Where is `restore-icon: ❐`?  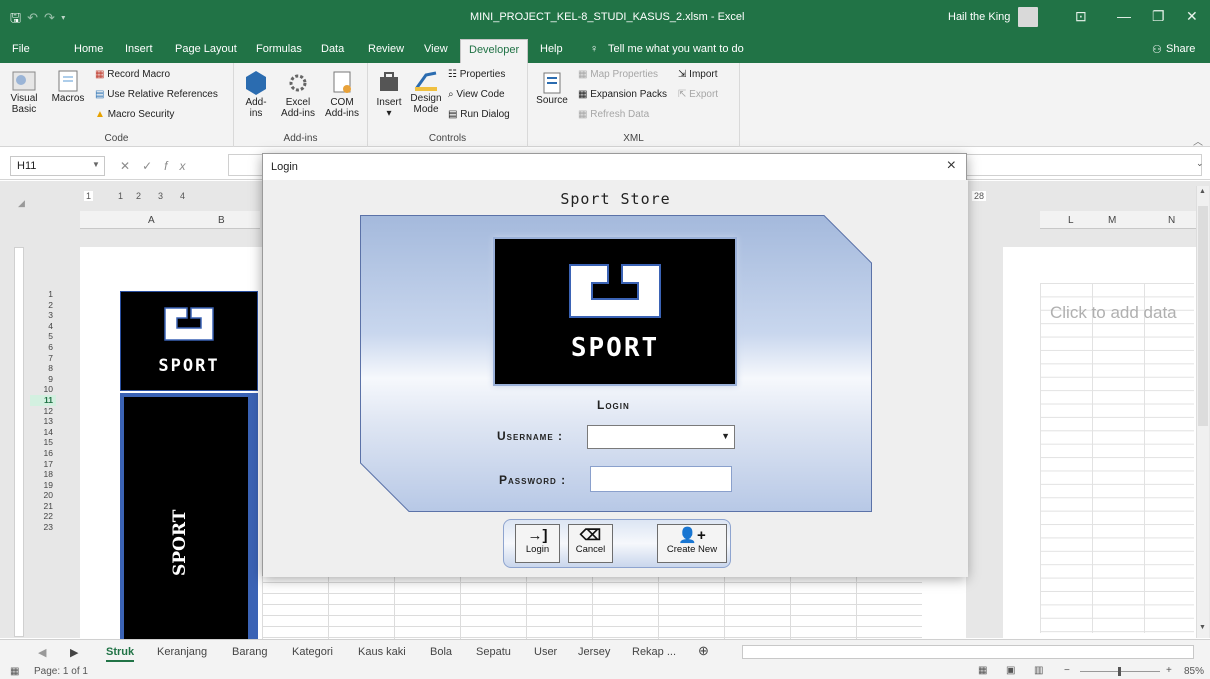
restore-icon: ❐ is located at coordinates (1158, 16).